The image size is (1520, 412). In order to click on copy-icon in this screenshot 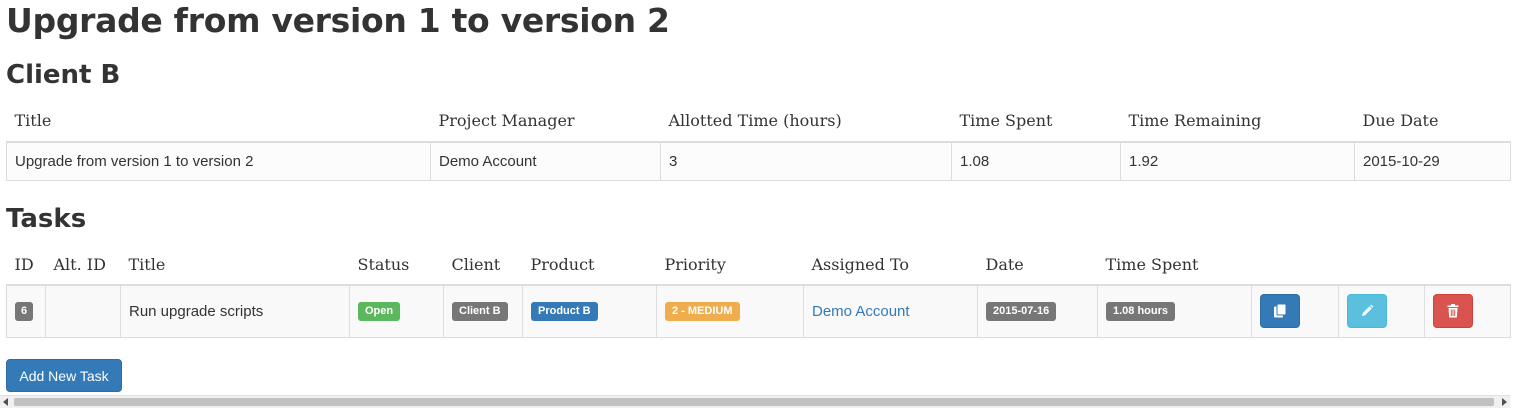, I will do `click(1280, 310)`.